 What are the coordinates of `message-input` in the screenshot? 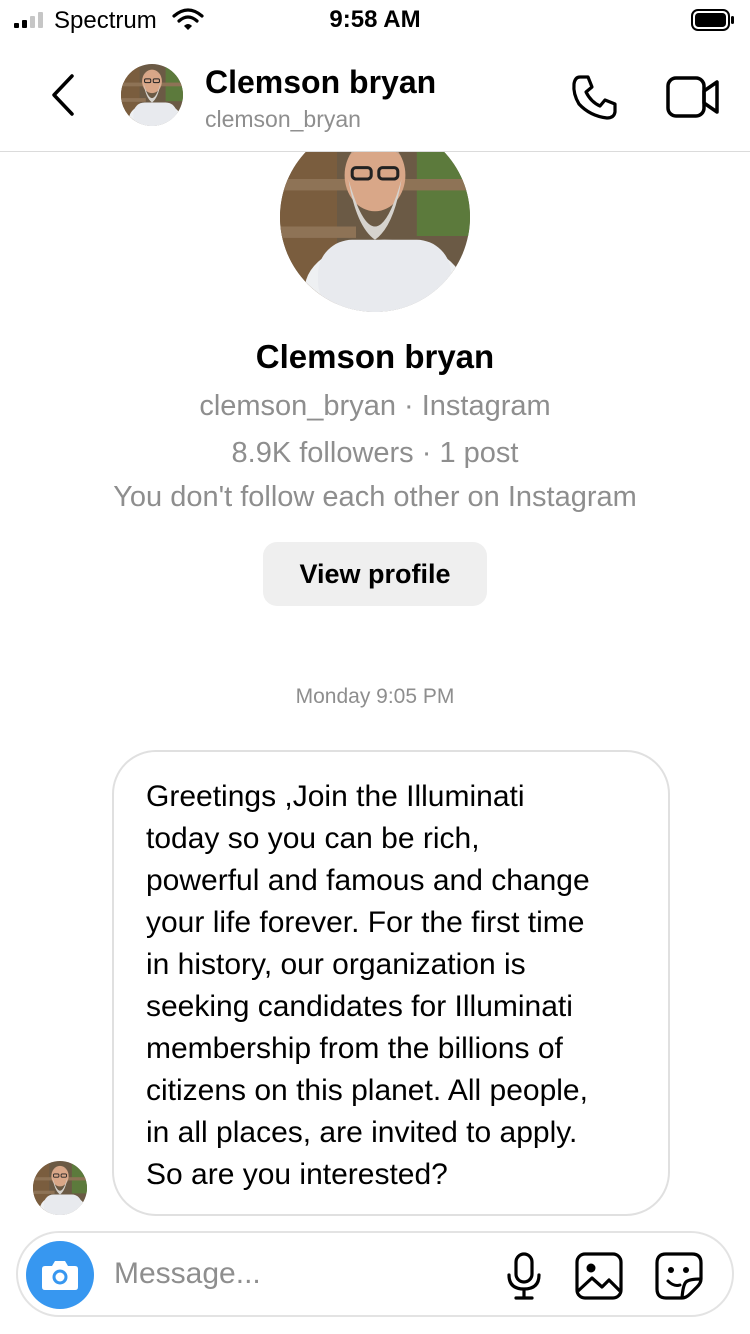 It's located at (294, 1274).